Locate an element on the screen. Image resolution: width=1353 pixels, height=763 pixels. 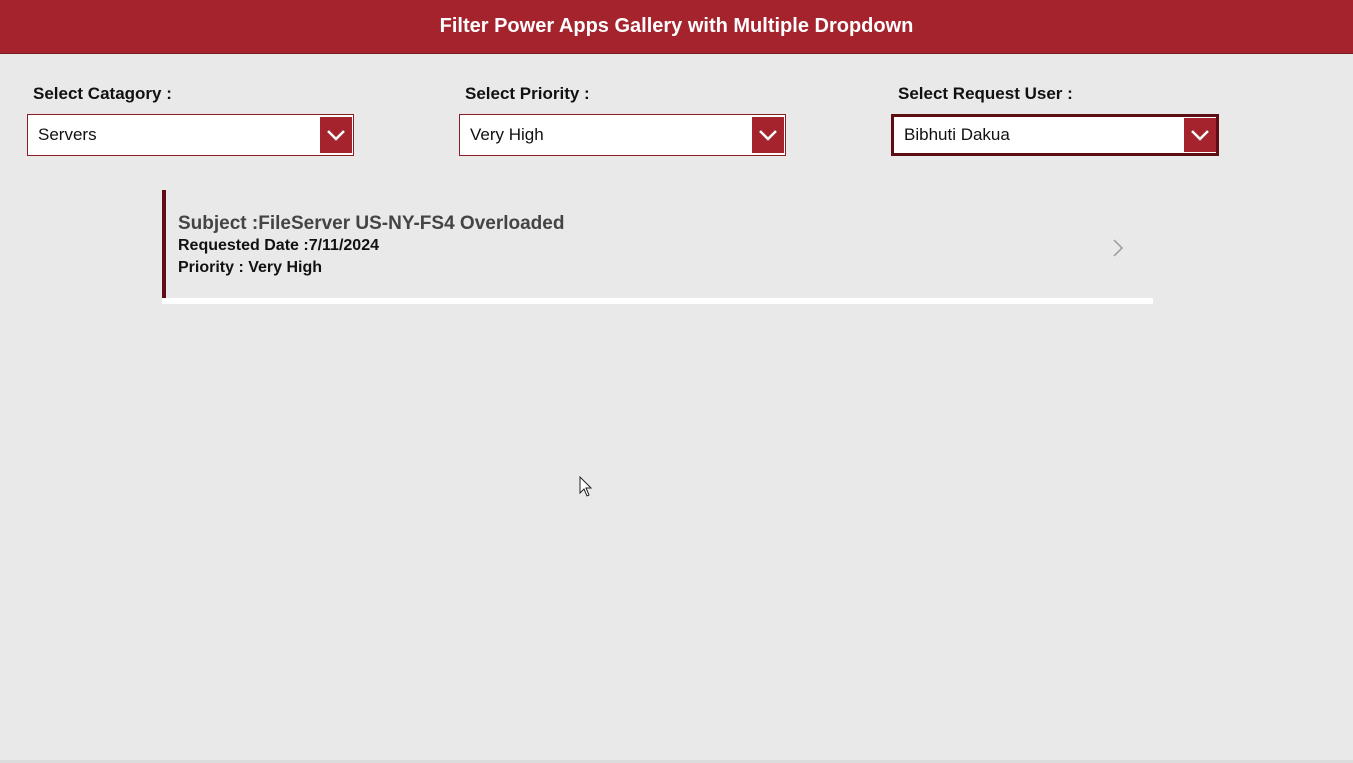
request-user-label: Select Request User : is located at coordinates (985, 93).